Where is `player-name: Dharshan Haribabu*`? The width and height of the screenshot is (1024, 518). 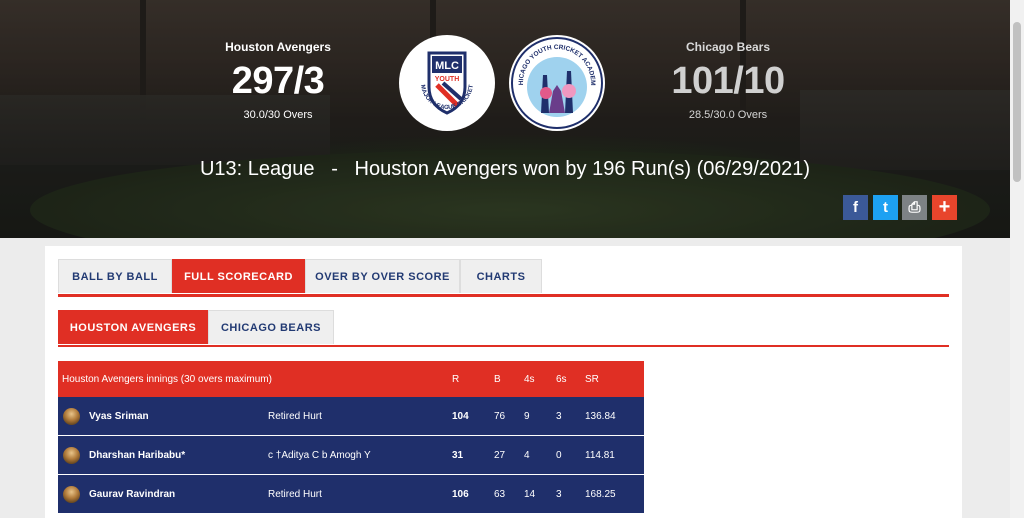 player-name: Dharshan Haribabu* is located at coordinates (137, 455).